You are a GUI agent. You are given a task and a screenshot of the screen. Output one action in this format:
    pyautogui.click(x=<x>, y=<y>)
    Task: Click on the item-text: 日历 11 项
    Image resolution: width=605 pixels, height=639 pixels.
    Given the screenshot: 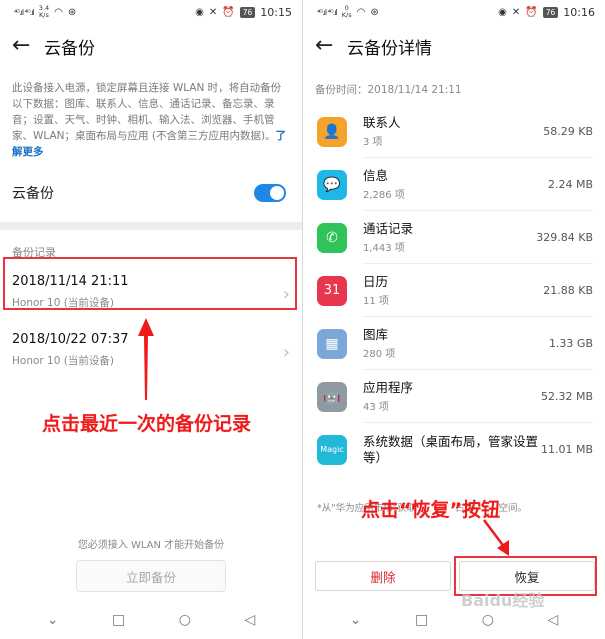 What is the action you would take?
    pyautogui.click(x=453, y=290)
    